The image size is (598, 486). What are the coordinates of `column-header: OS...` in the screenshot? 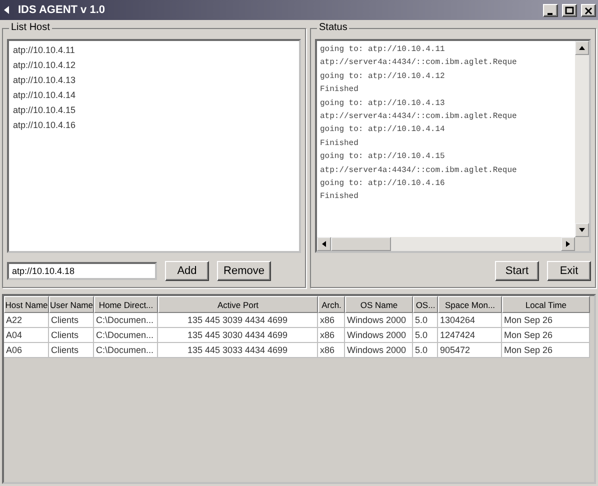 It's located at (425, 304).